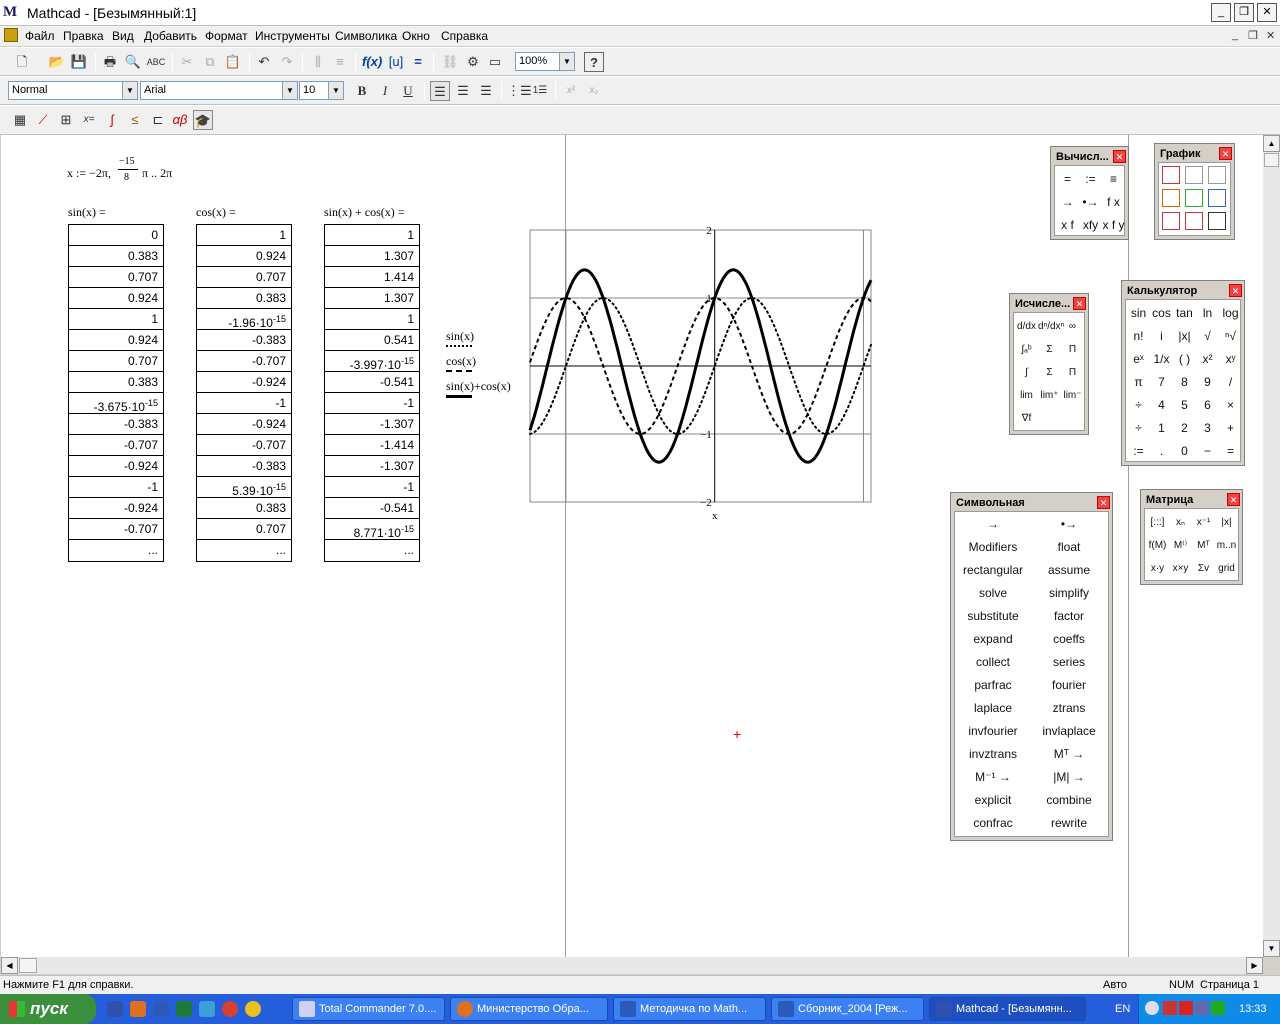 Image resolution: width=1280 pixels, height=1024 pixels. I want to click on calculator-palette-button: i, so click(1161, 336).